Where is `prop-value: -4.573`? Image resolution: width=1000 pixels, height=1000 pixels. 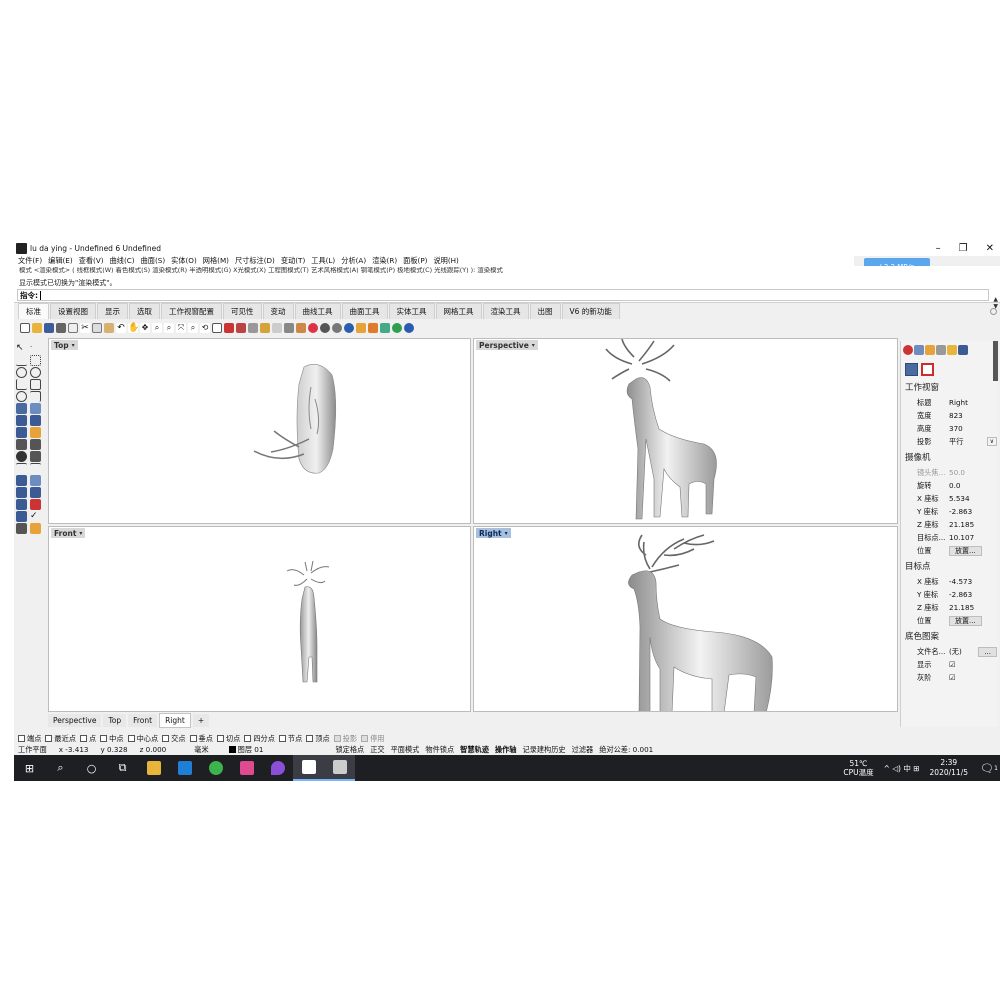 prop-value: -4.573 is located at coordinates (972, 581).